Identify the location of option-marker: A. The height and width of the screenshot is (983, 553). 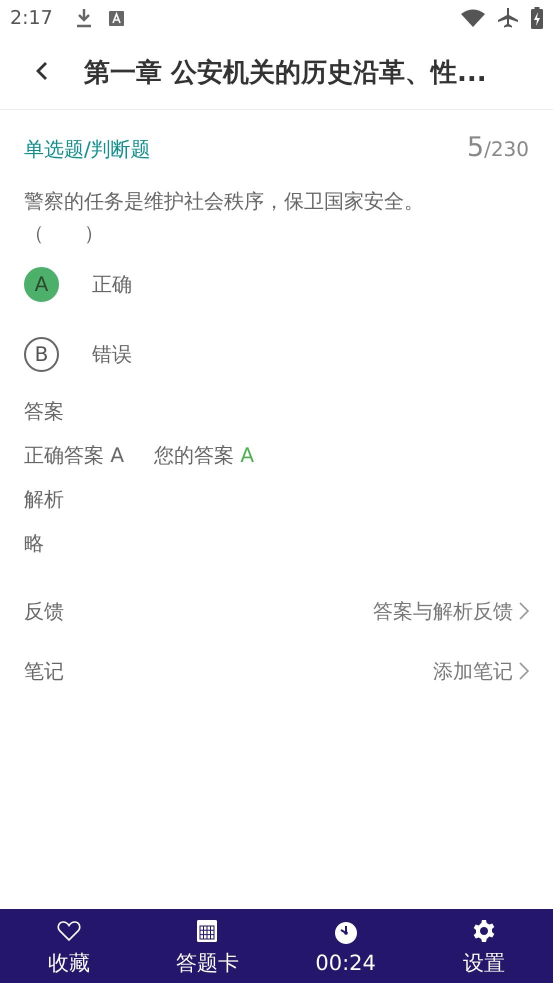
(41, 284).